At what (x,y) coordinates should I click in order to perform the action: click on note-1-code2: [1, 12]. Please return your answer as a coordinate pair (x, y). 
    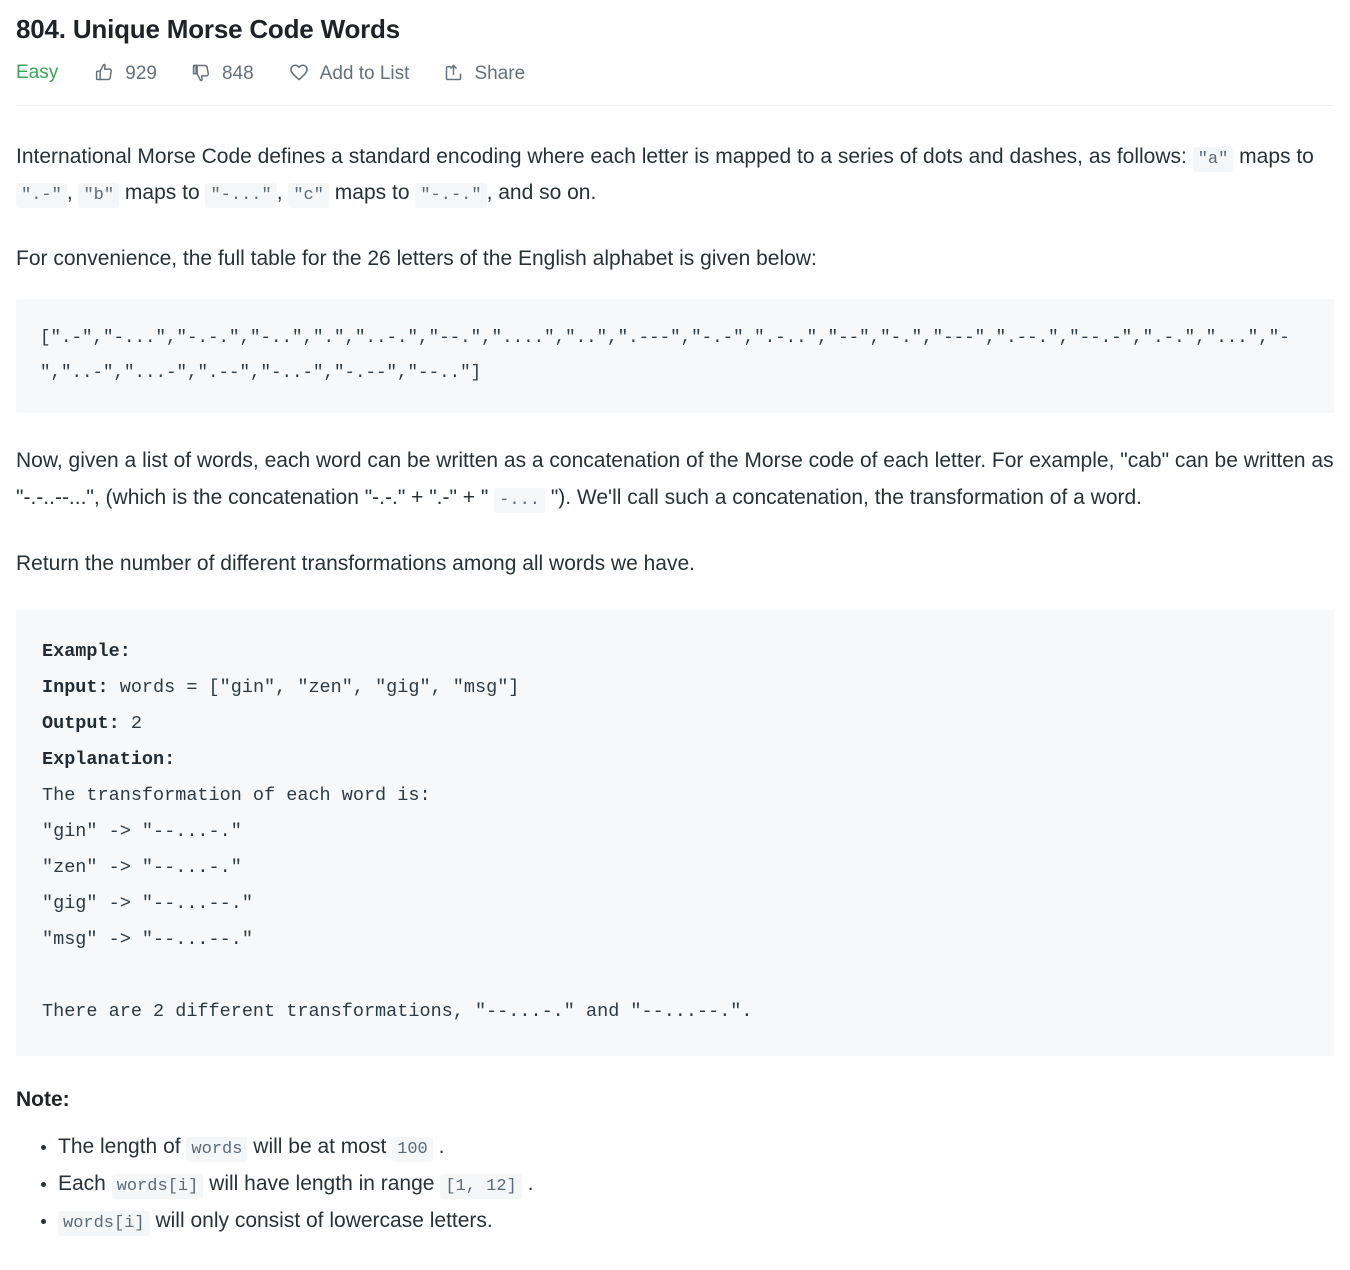
    Looking at the image, I should click on (481, 1186).